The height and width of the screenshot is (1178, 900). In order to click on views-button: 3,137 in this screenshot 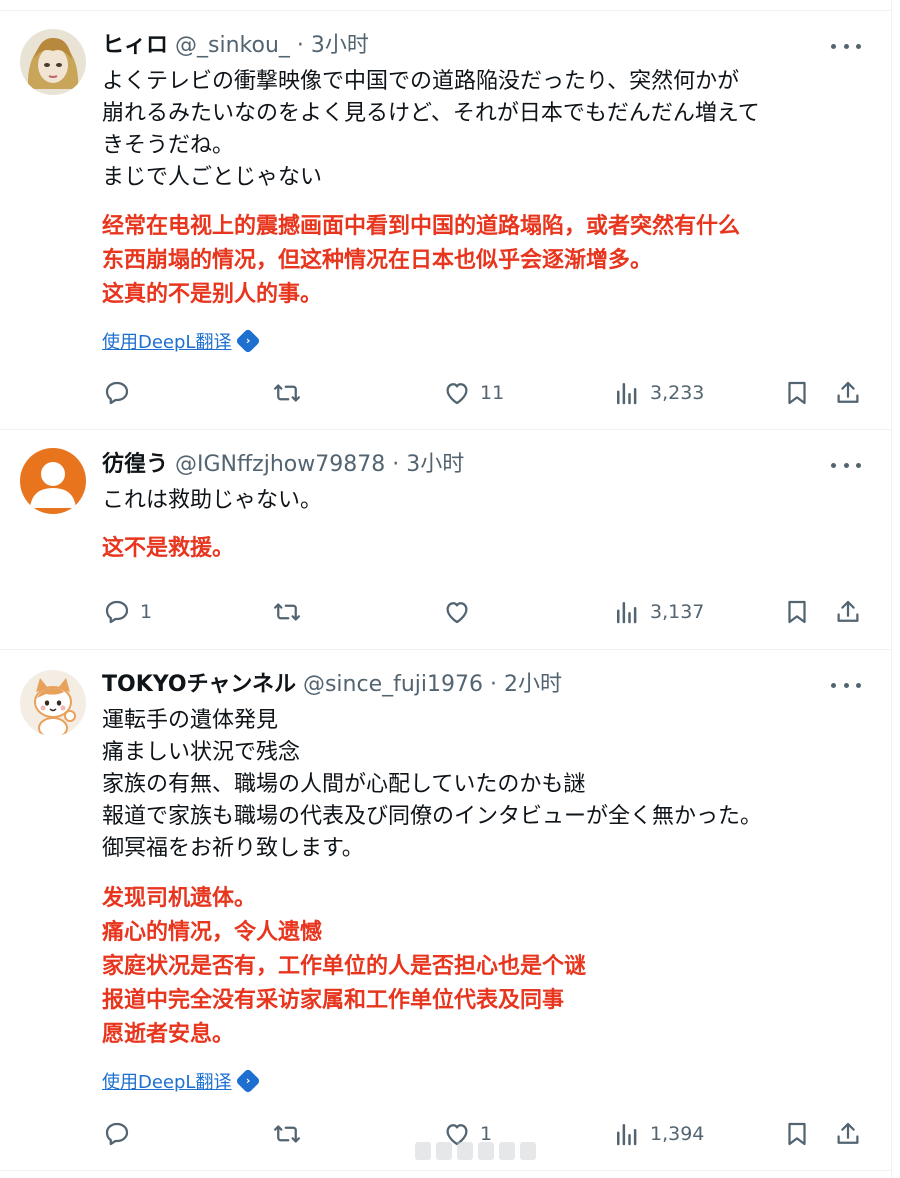, I will do `click(658, 612)`.